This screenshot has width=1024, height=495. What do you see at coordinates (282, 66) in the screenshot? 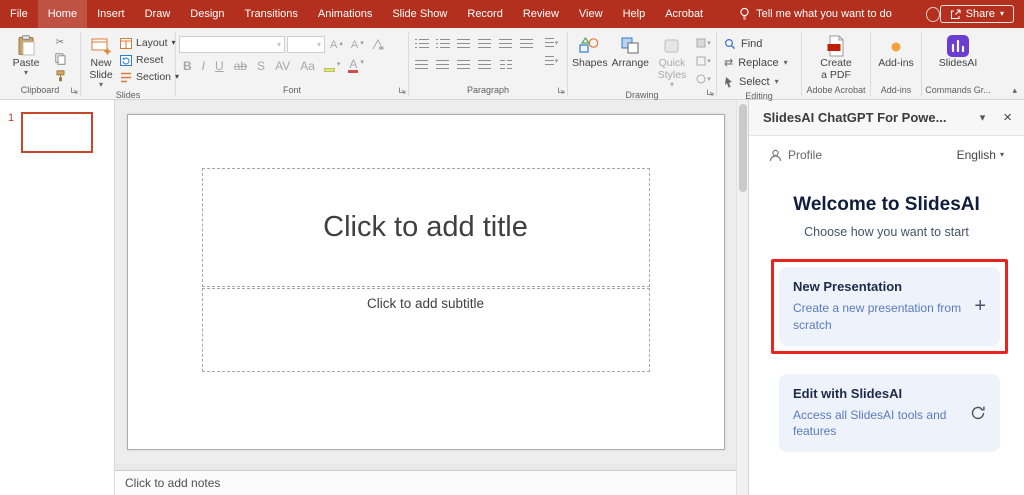
I see `character-spacing-button: AV` at bounding box center [282, 66].